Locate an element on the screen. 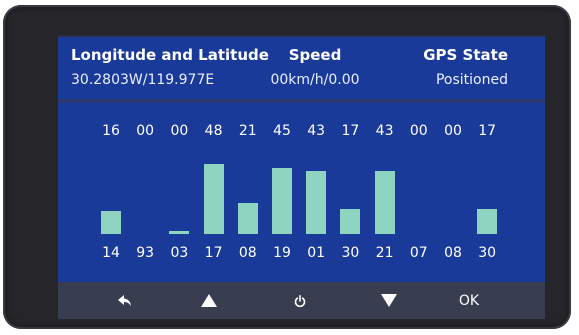 The width and height of the screenshot is (579, 335). power-button is located at coordinates (300, 300).